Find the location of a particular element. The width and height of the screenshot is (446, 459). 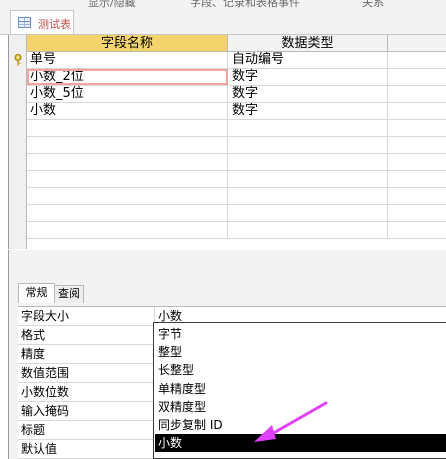

option-decimal: 小数 is located at coordinates (300, 443).